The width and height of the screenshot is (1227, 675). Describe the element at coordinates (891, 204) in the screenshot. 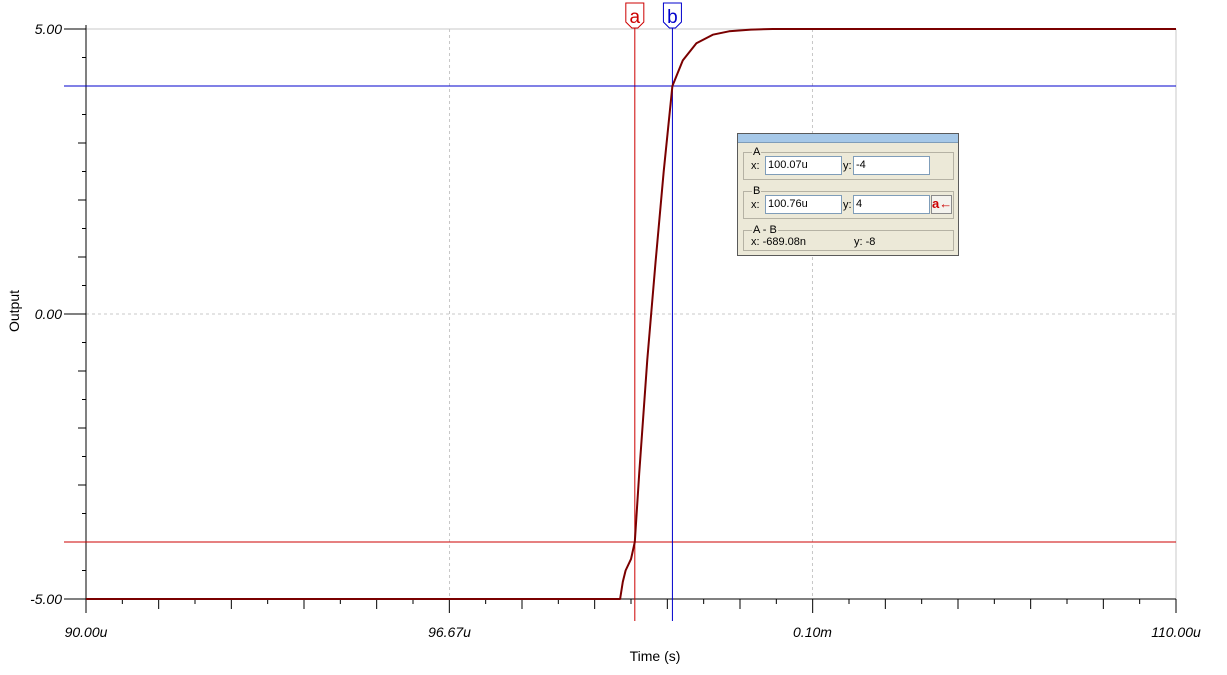

I see `cursor-b-y-field: 4` at that location.